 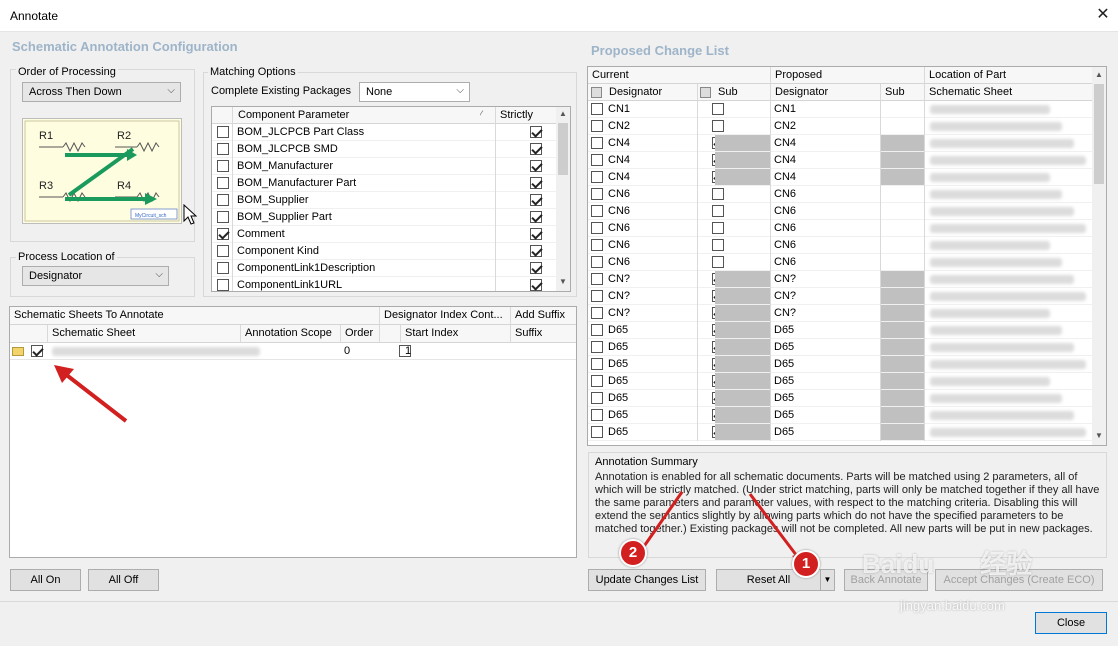 I want to click on parameter-row: BOM_Supplier, so click(x=384, y=200).